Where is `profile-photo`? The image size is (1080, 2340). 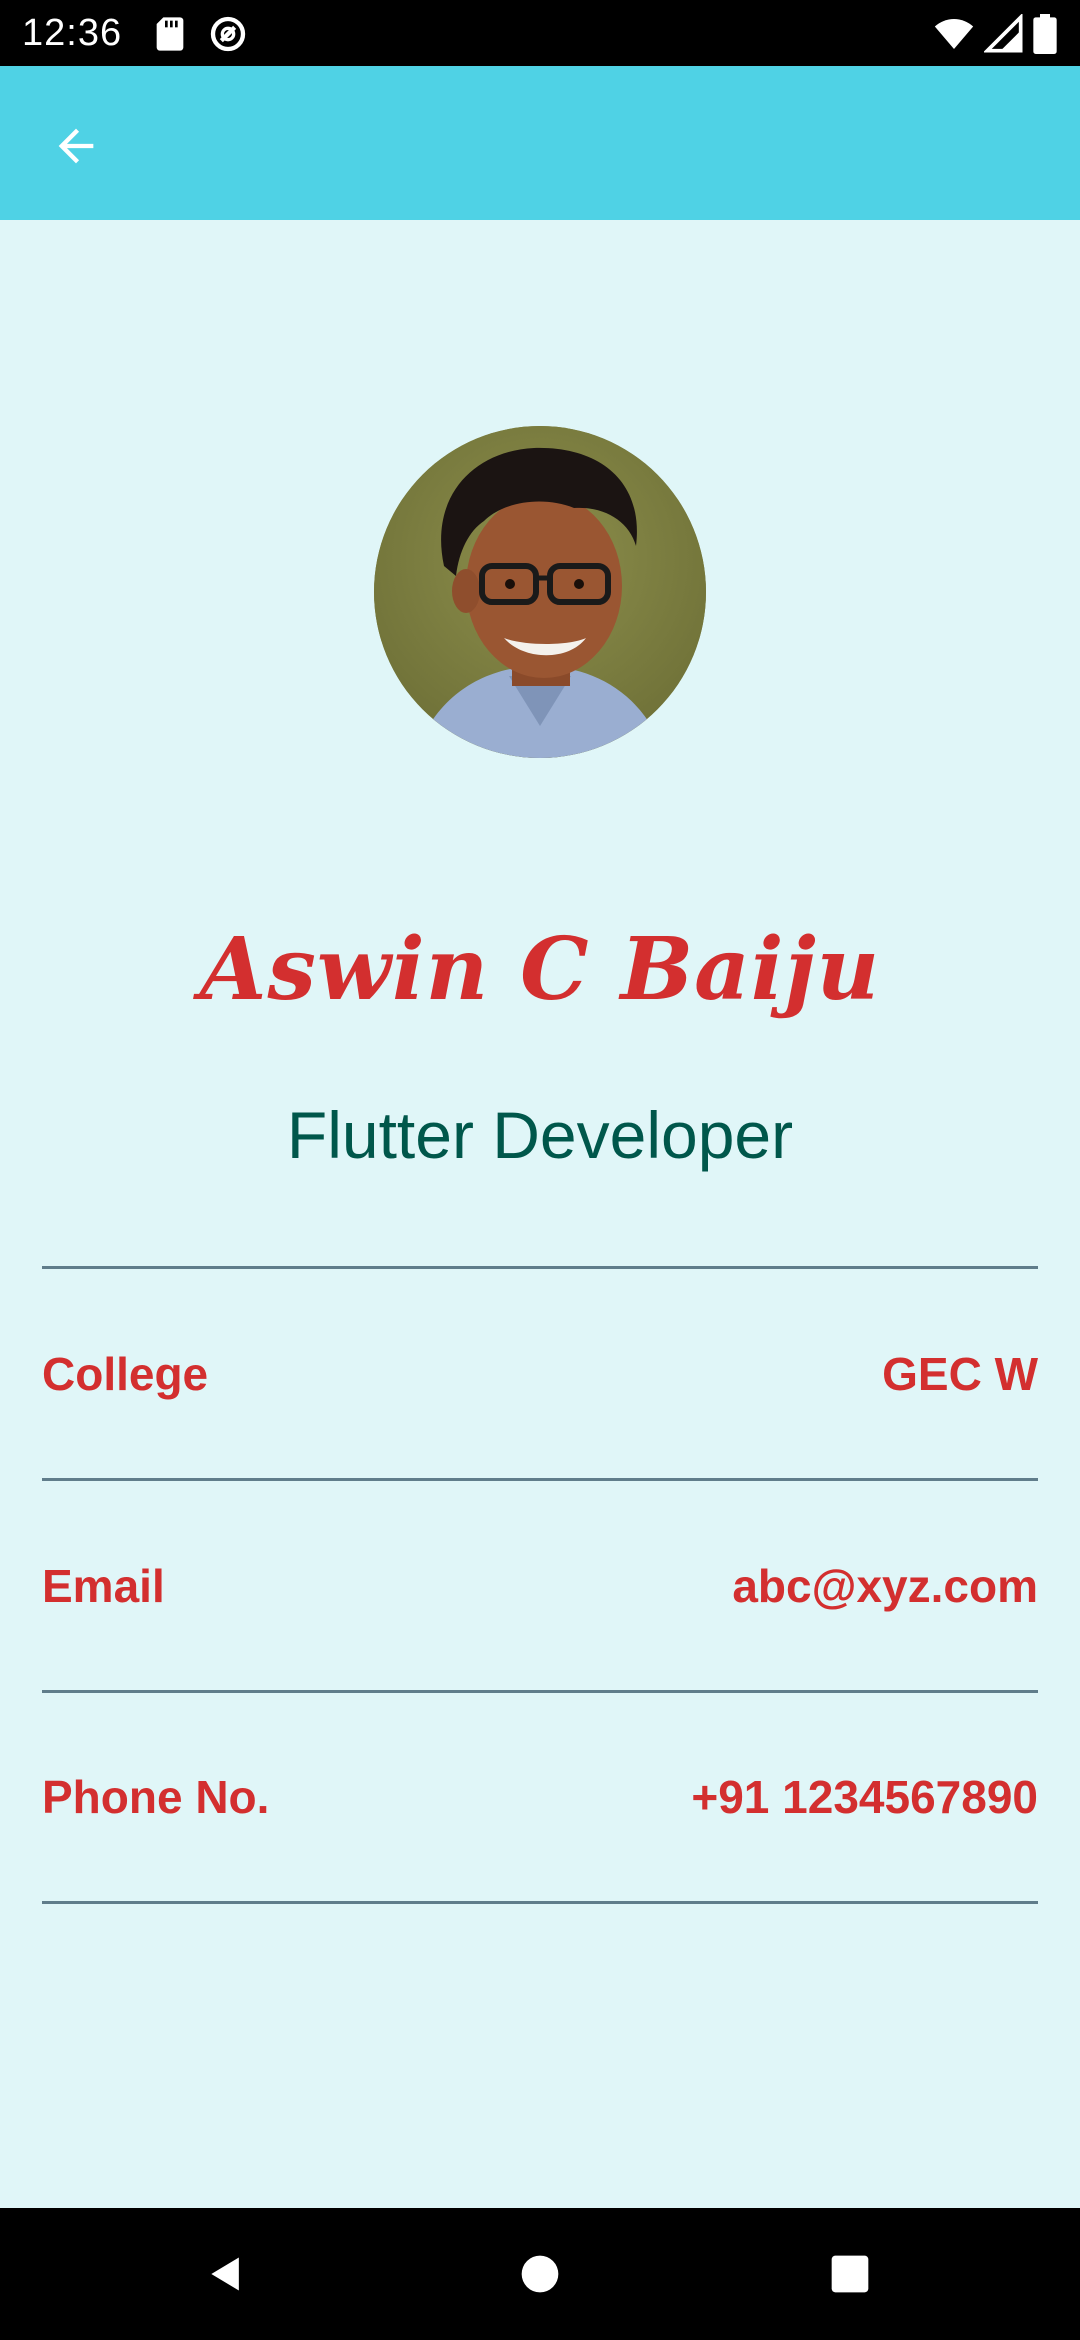
profile-photo is located at coordinates (540, 592).